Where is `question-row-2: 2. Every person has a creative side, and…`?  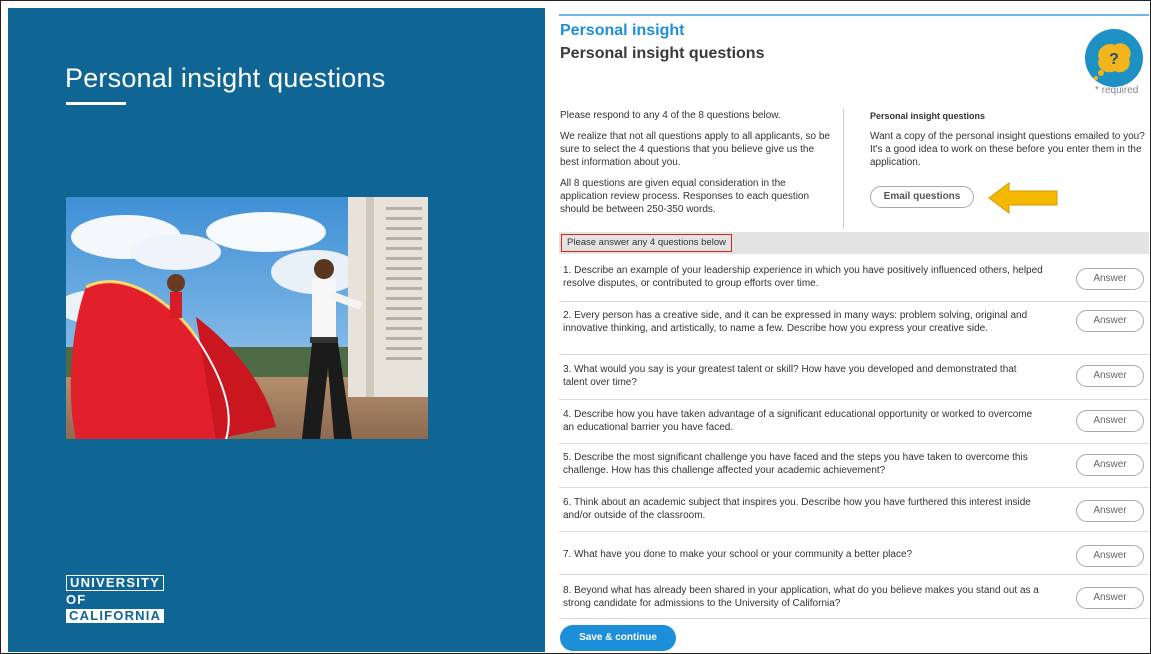 question-row-2: 2. Every person has a creative side, and… is located at coordinates (854, 328).